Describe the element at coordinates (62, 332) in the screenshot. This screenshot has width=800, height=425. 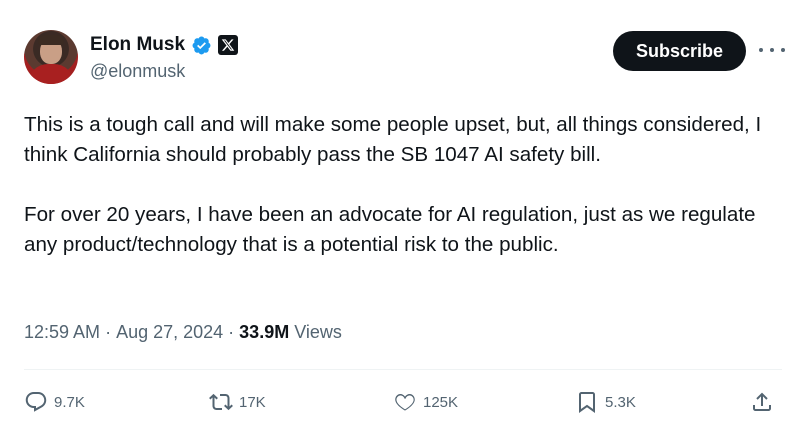
I see `tweet-time: 12:59 AM` at that location.